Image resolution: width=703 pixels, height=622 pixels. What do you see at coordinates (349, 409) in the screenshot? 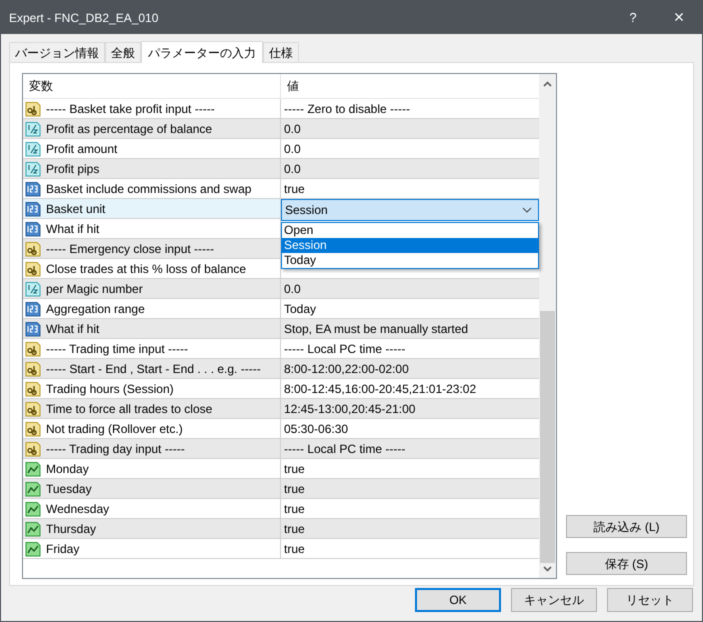
I see `parameter-value: 12:45-13:00,20:45-21:00` at bounding box center [349, 409].